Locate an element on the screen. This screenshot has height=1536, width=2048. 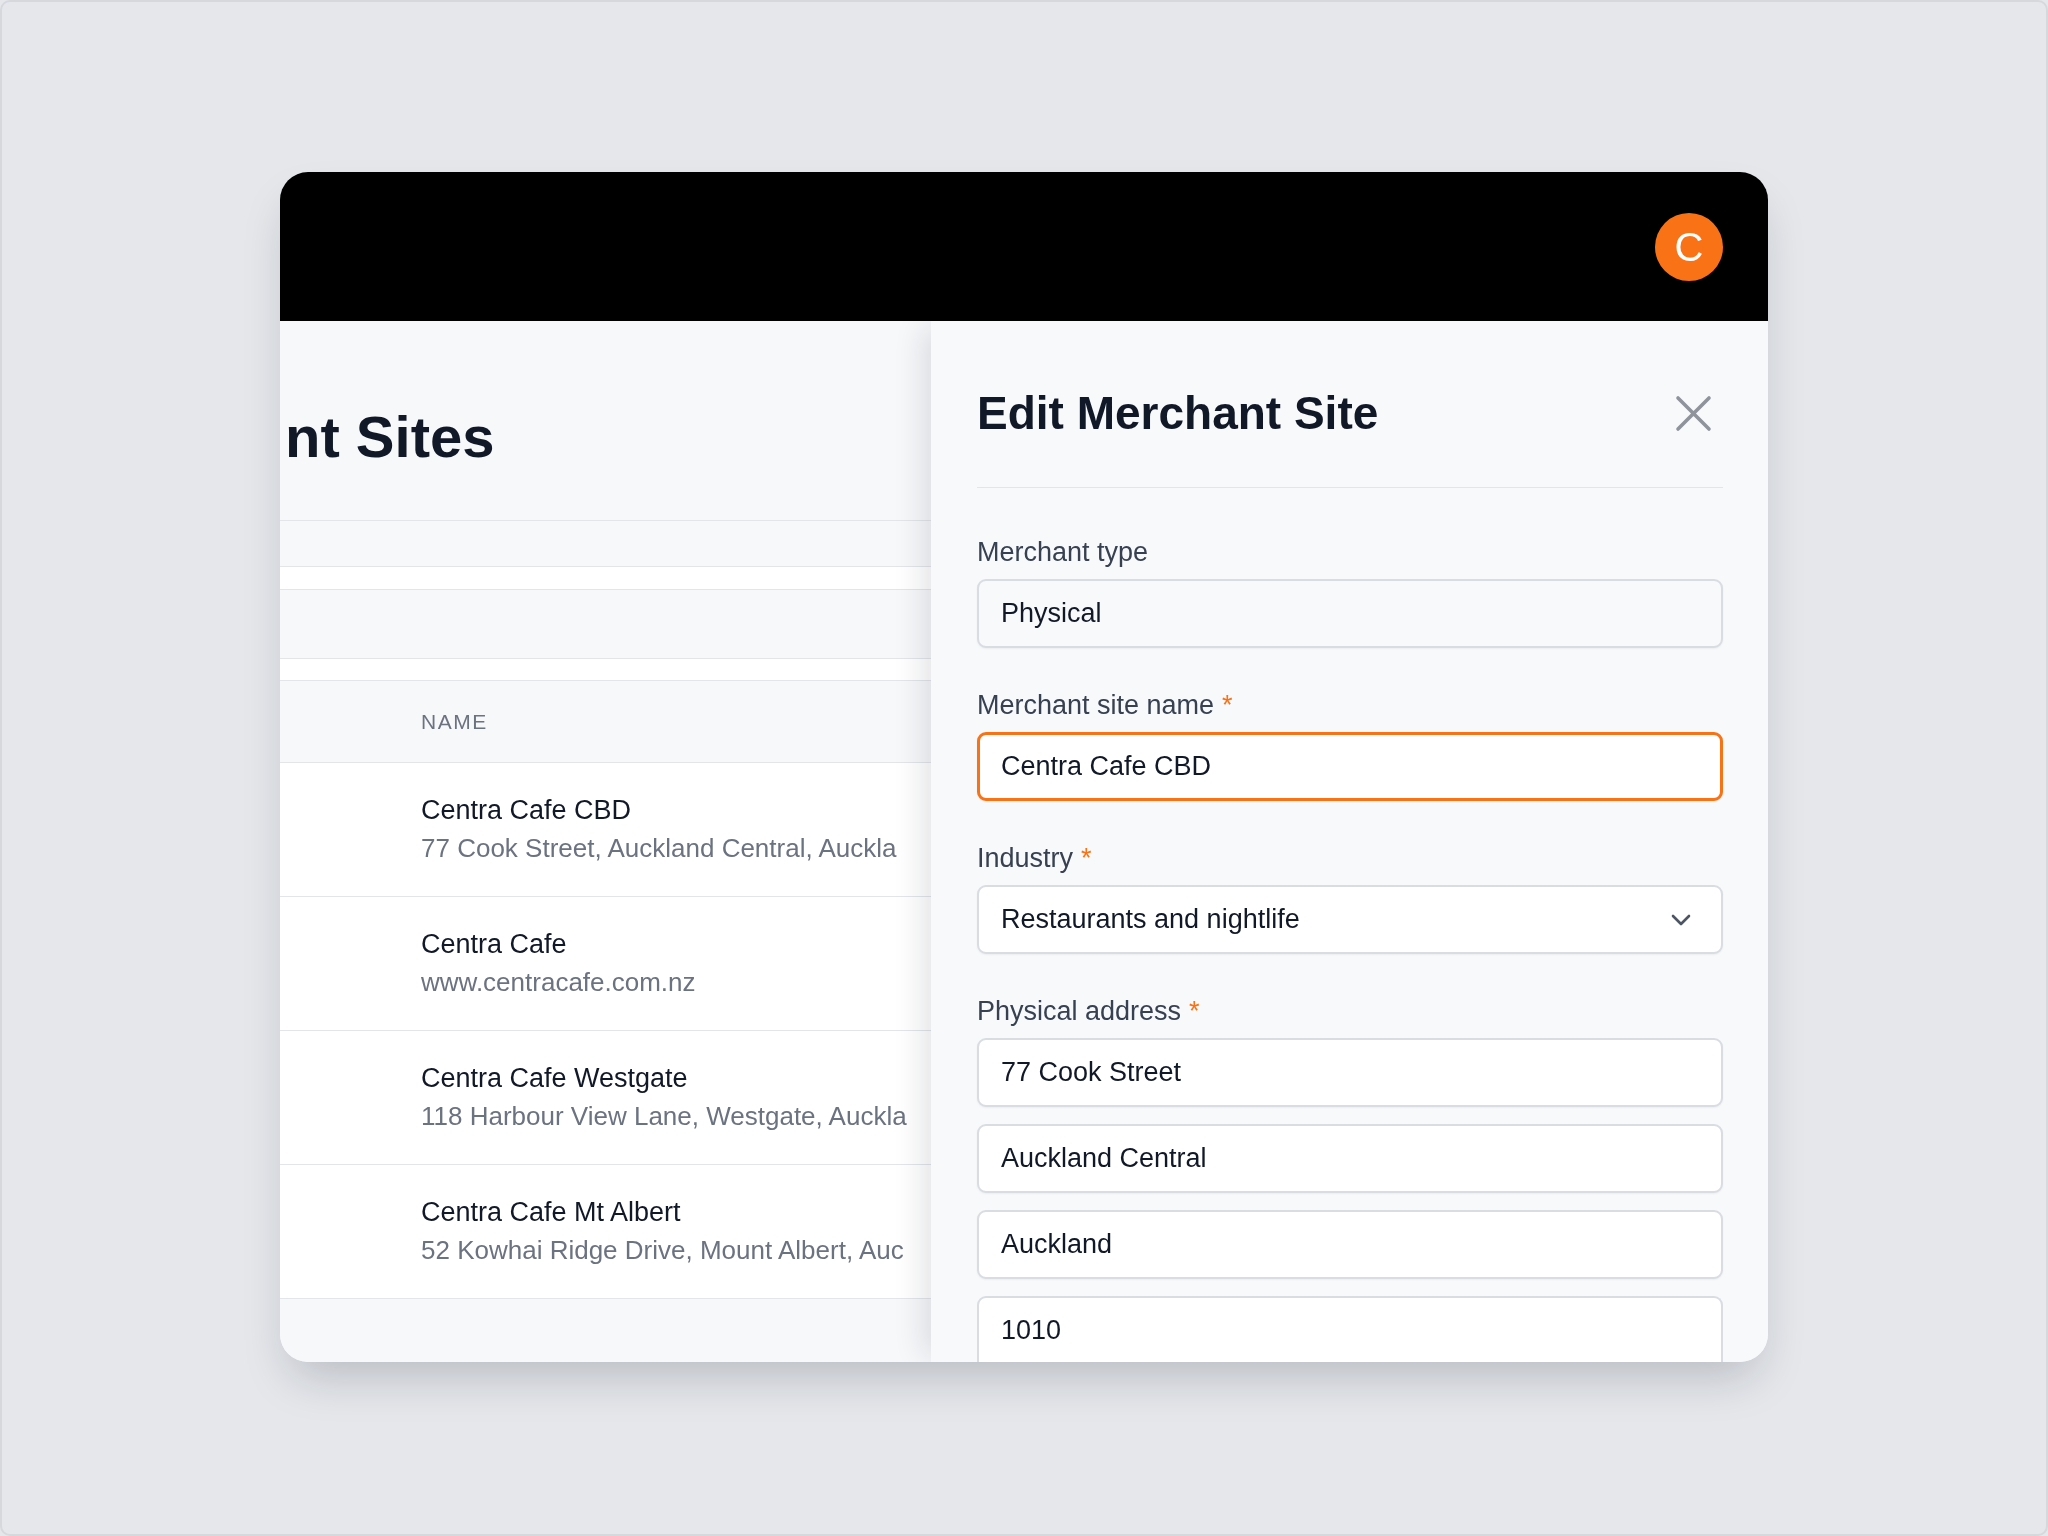
site-name: Centra Cafe CBD is located at coordinates (526, 810).